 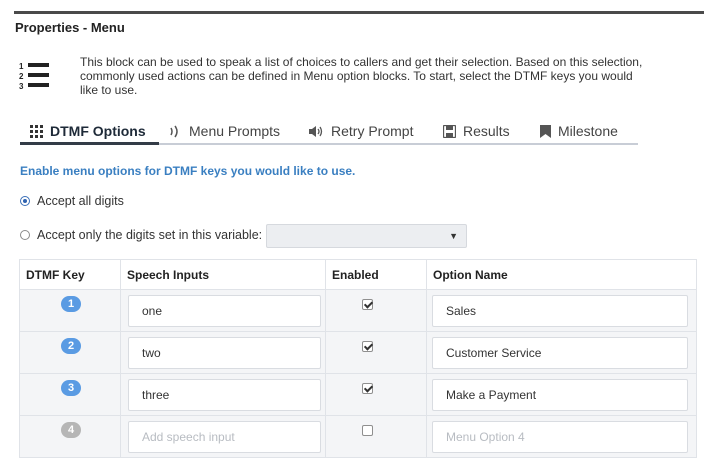 I want to click on tab-label: Milestone, so click(x=588, y=131).